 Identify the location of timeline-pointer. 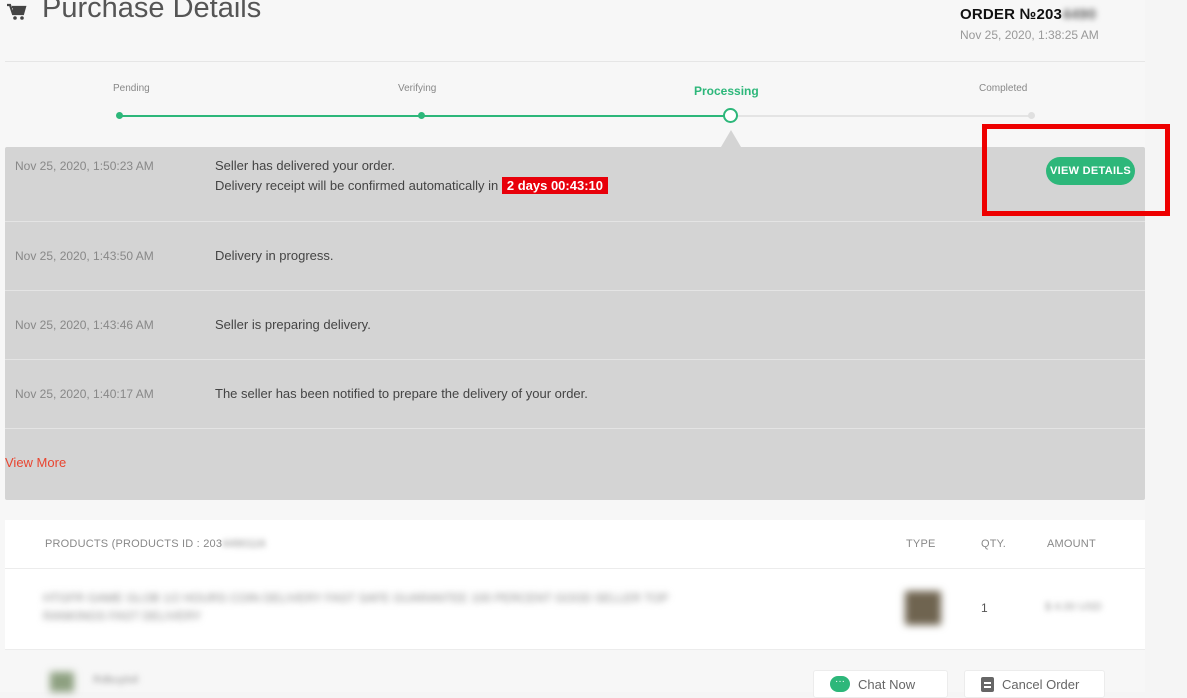
(731, 138).